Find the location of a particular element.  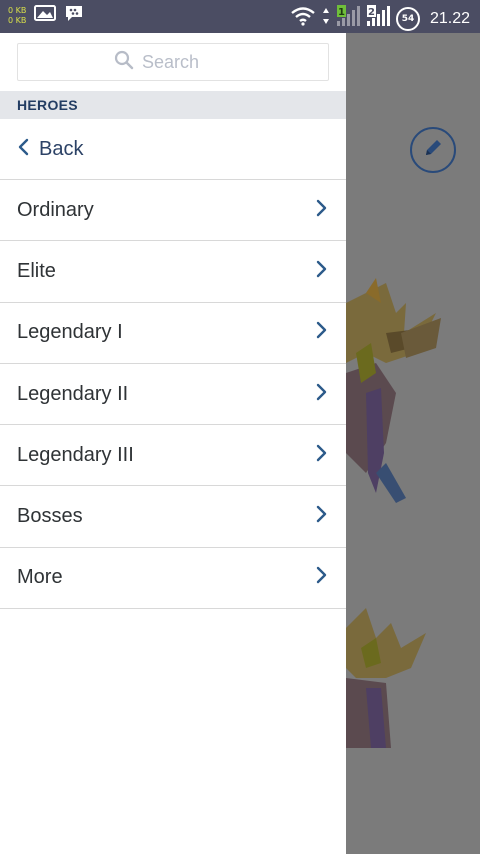

bbm-icon is located at coordinates (74, 15).